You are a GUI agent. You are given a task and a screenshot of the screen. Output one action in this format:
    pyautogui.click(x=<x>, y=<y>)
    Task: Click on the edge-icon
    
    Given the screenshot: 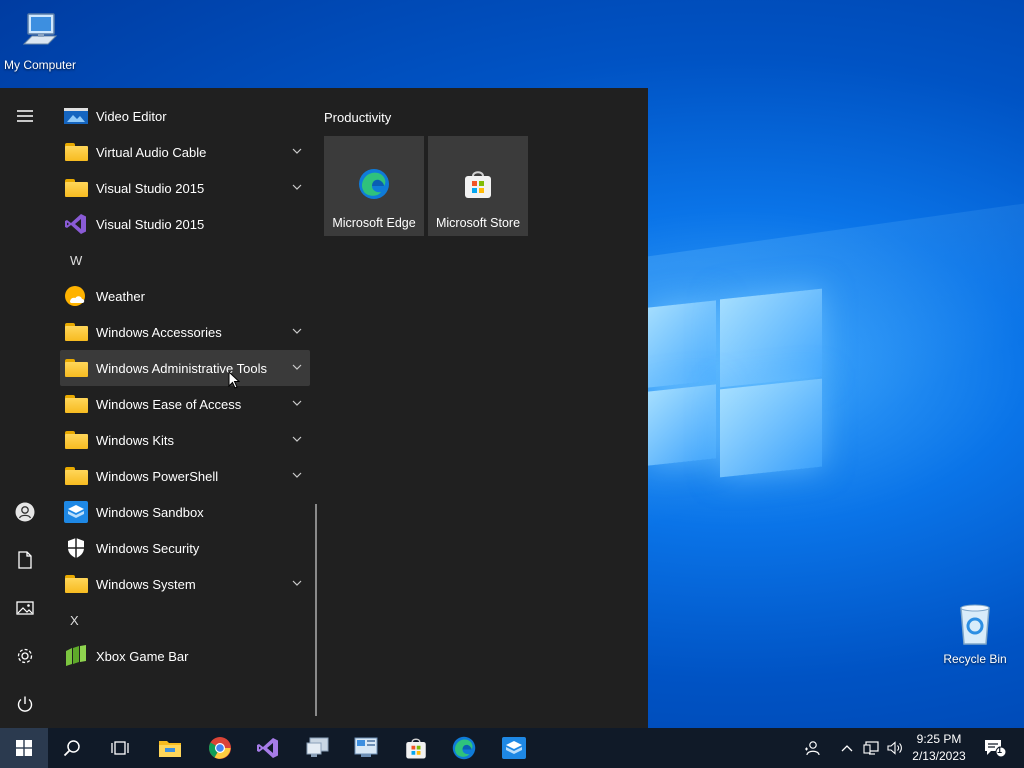 What is the action you would take?
    pyautogui.click(x=464, y=748)
    